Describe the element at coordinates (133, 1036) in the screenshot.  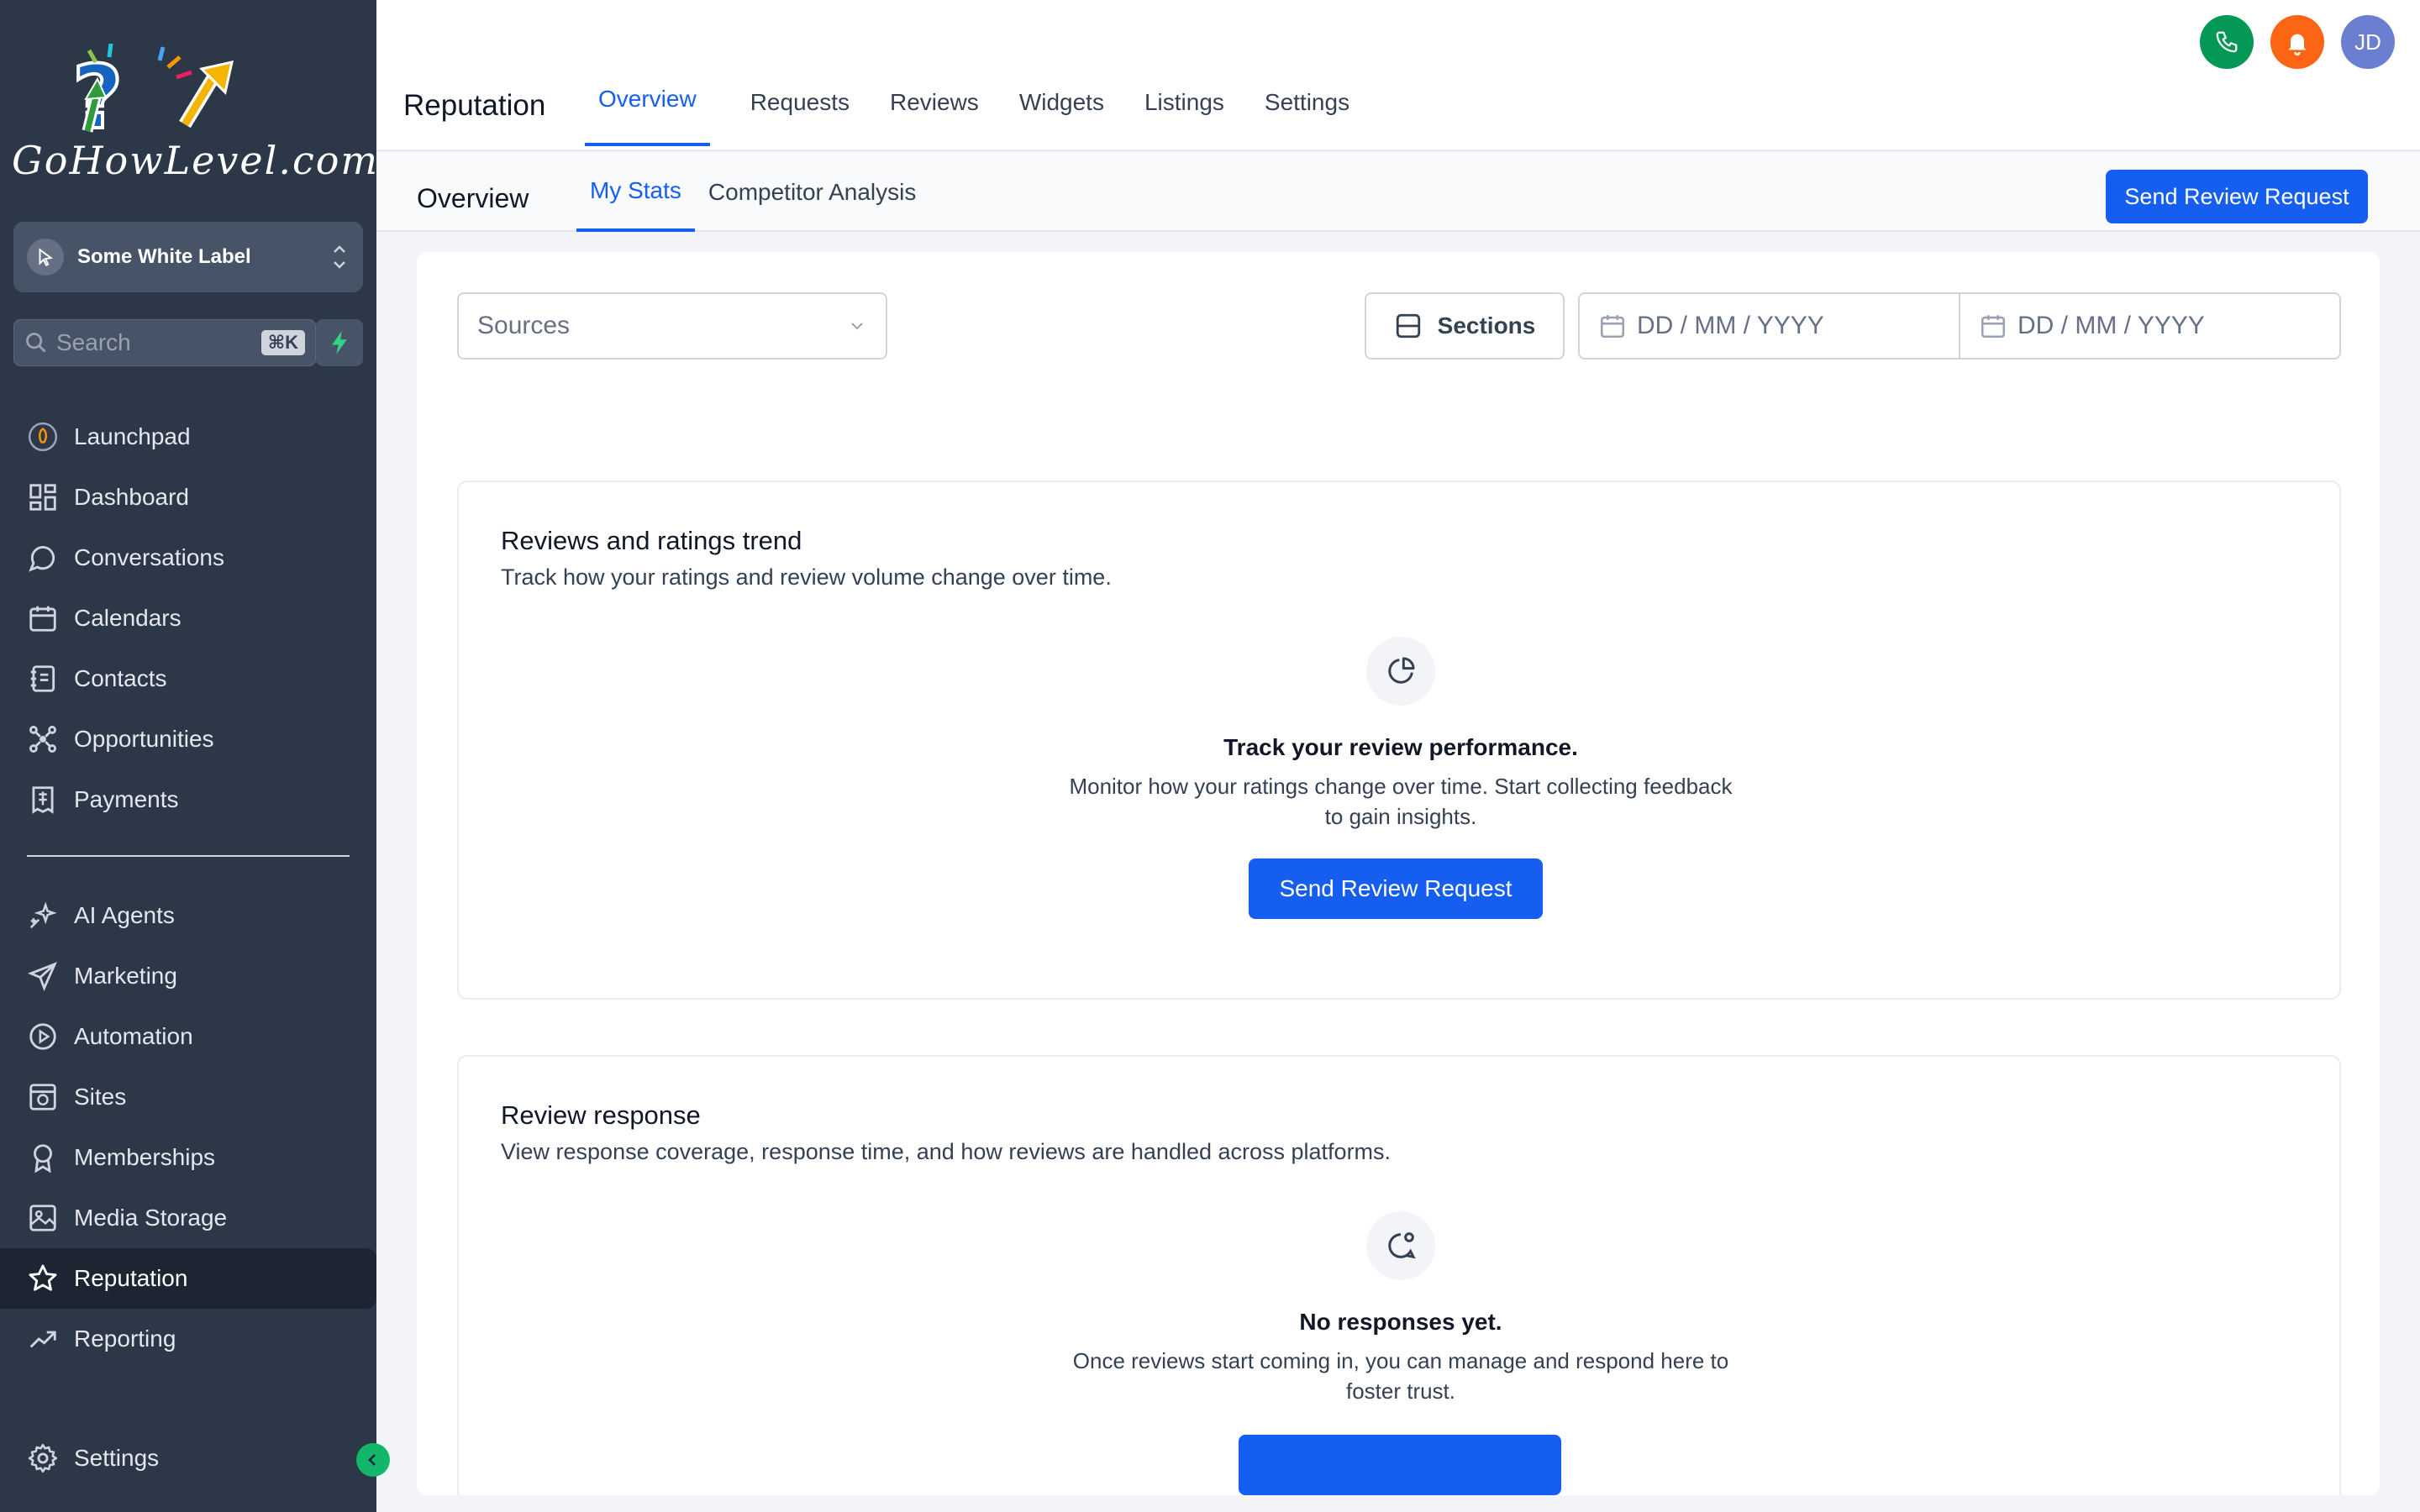
I see `sidebar-item-label: Automation` at that location.